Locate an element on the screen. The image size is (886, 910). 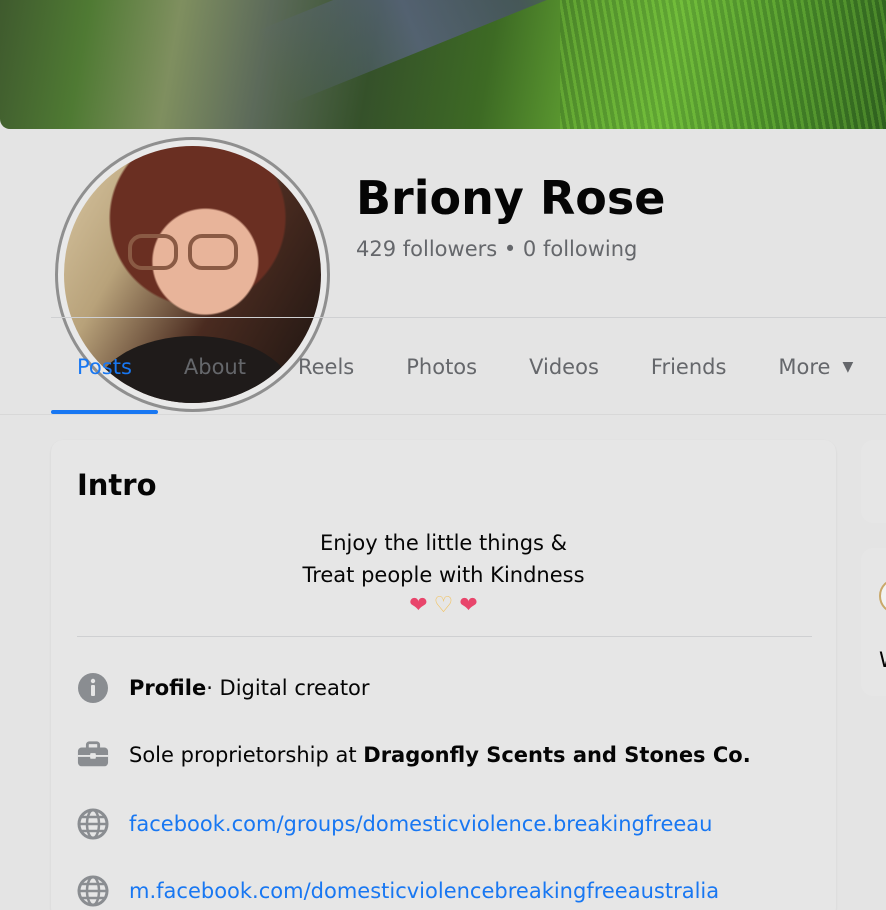
info-icon is located at coordinates (93, 688).